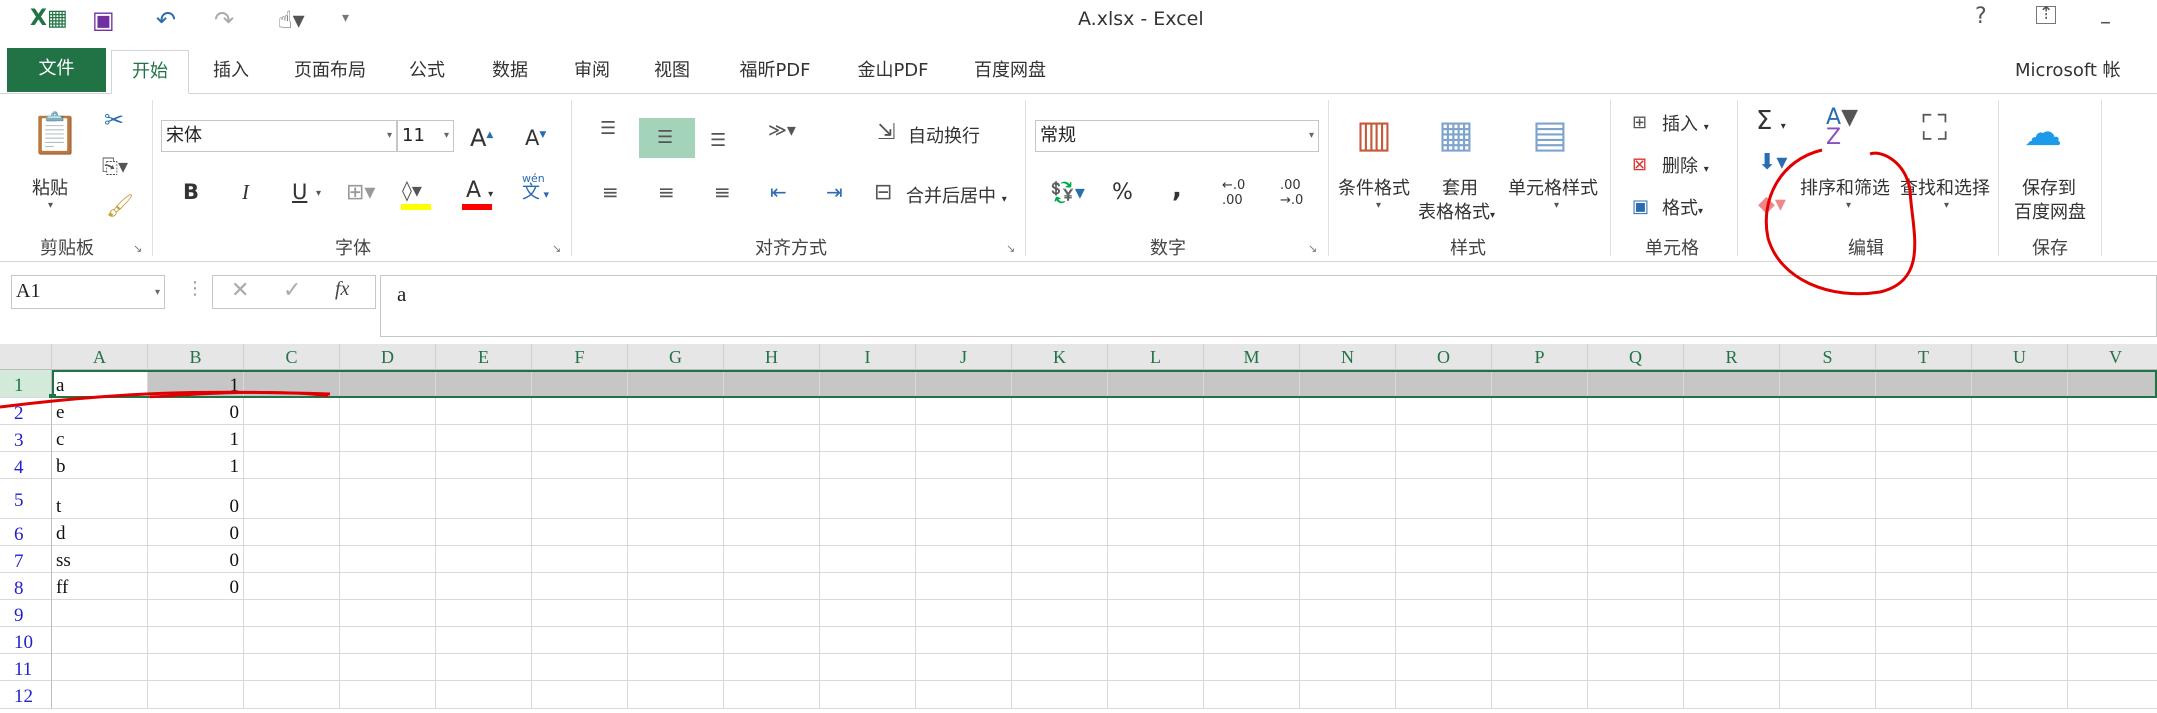 The image size is (2157, 713). What do you see at coordinates (580, 357) in the screenshot?
I see `column-header: F` at bounding box center [580, 357].